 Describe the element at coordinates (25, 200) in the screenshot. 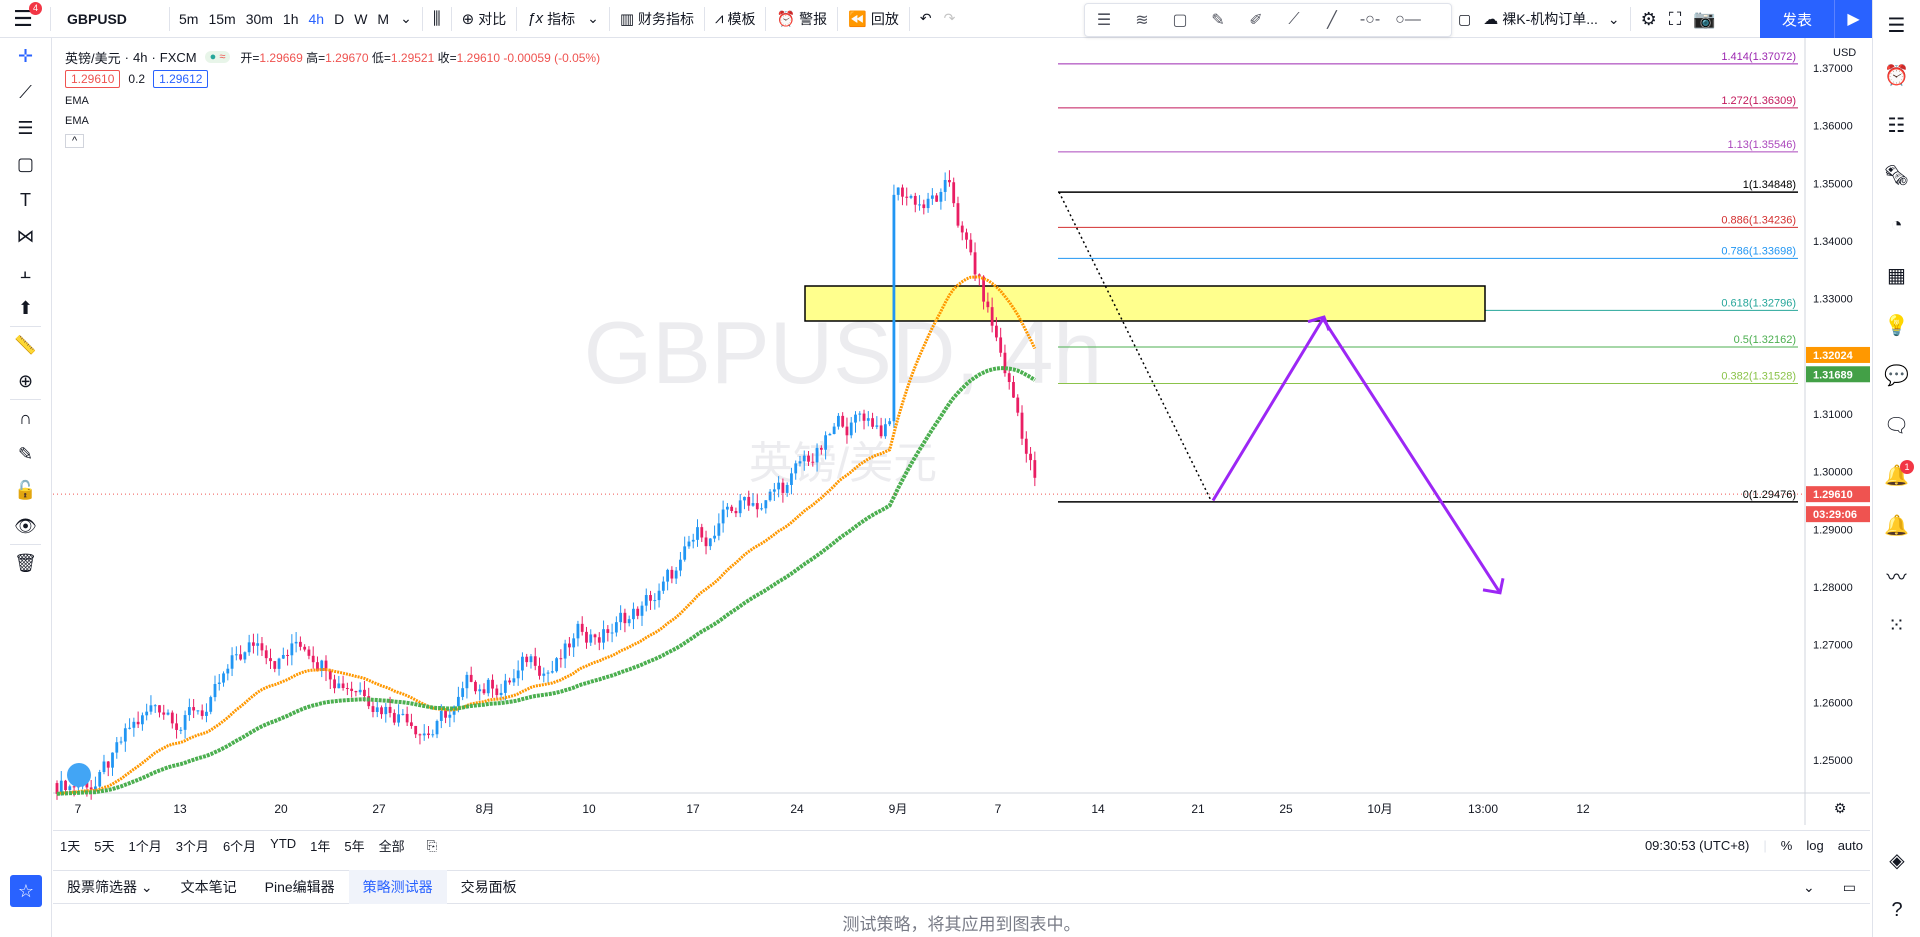

I see `text-tool-icon: T` at that location.